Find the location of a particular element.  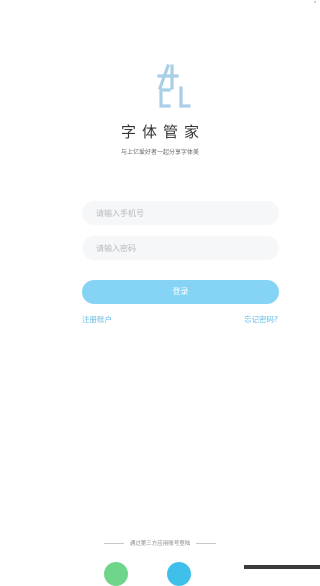

login-button: 登录 is located at coordinates (180, 292).